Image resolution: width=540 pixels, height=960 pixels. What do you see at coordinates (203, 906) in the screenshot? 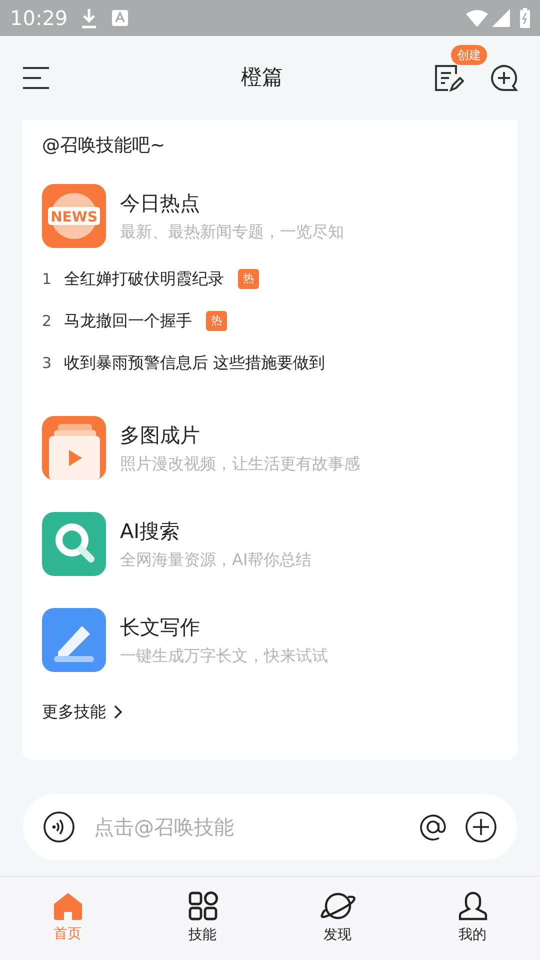
I see `grid-icon` at bounding box center [203, 906].